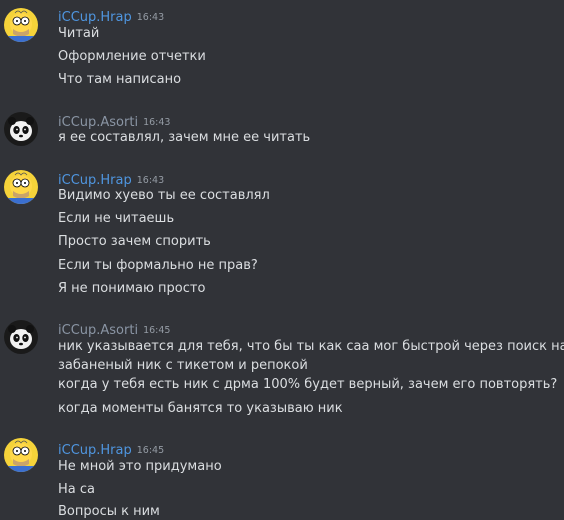 Image resolution: width=564 pixels, height=520 pixels. I want to click on message-text: Если ты формально не прав?, so click(158, 265).